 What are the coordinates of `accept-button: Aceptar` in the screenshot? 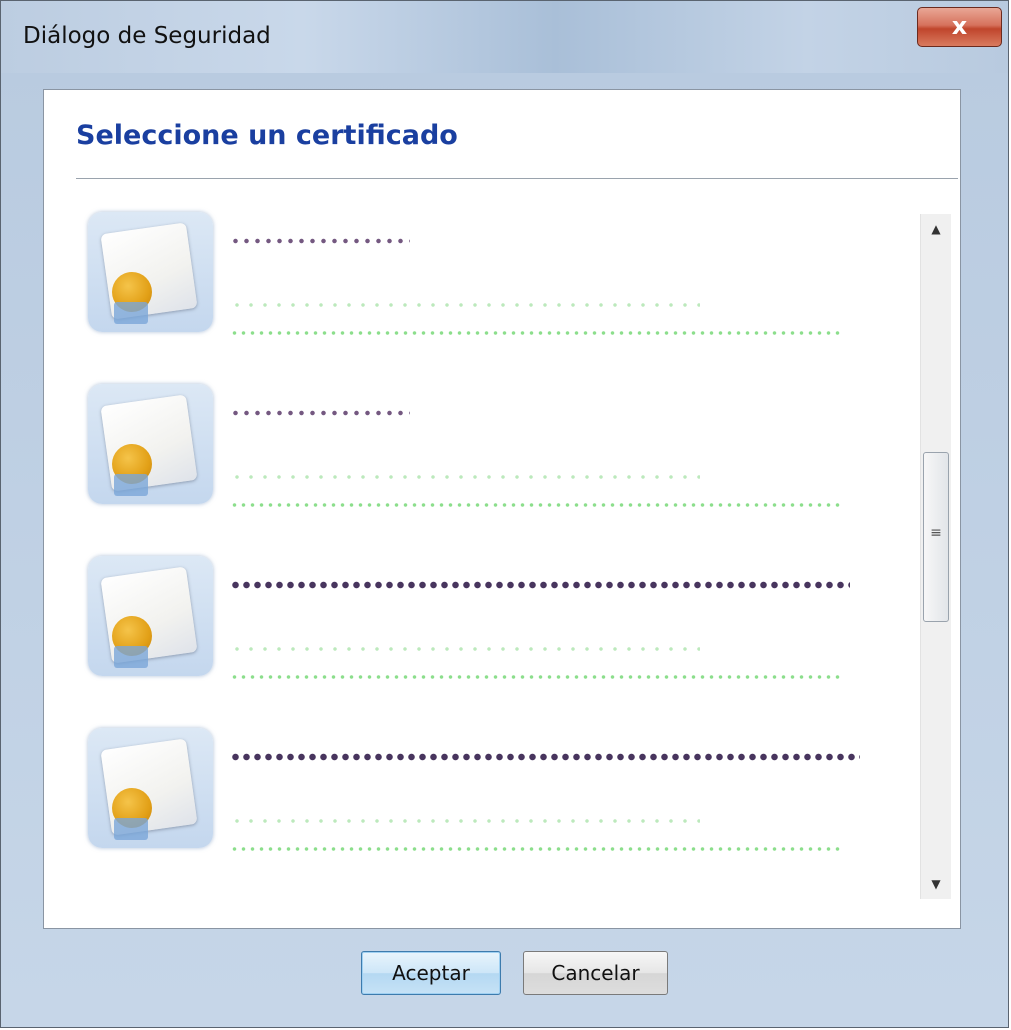 It's located at (431, 973).